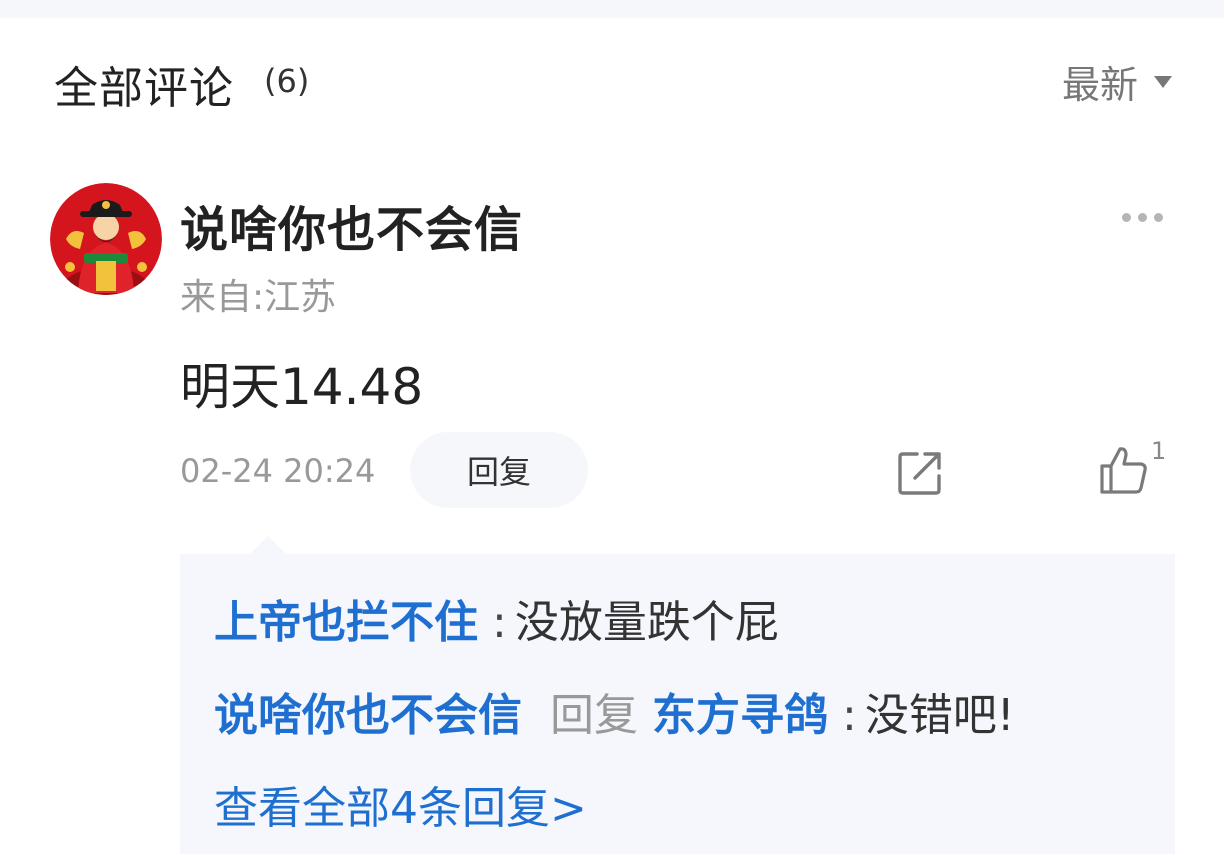 This screenshot has height=854, width=1224. I want to click on reply-item: 说啥你也不会信 回复 东方寻鸽 : 没错吧!, so click(614, 711).